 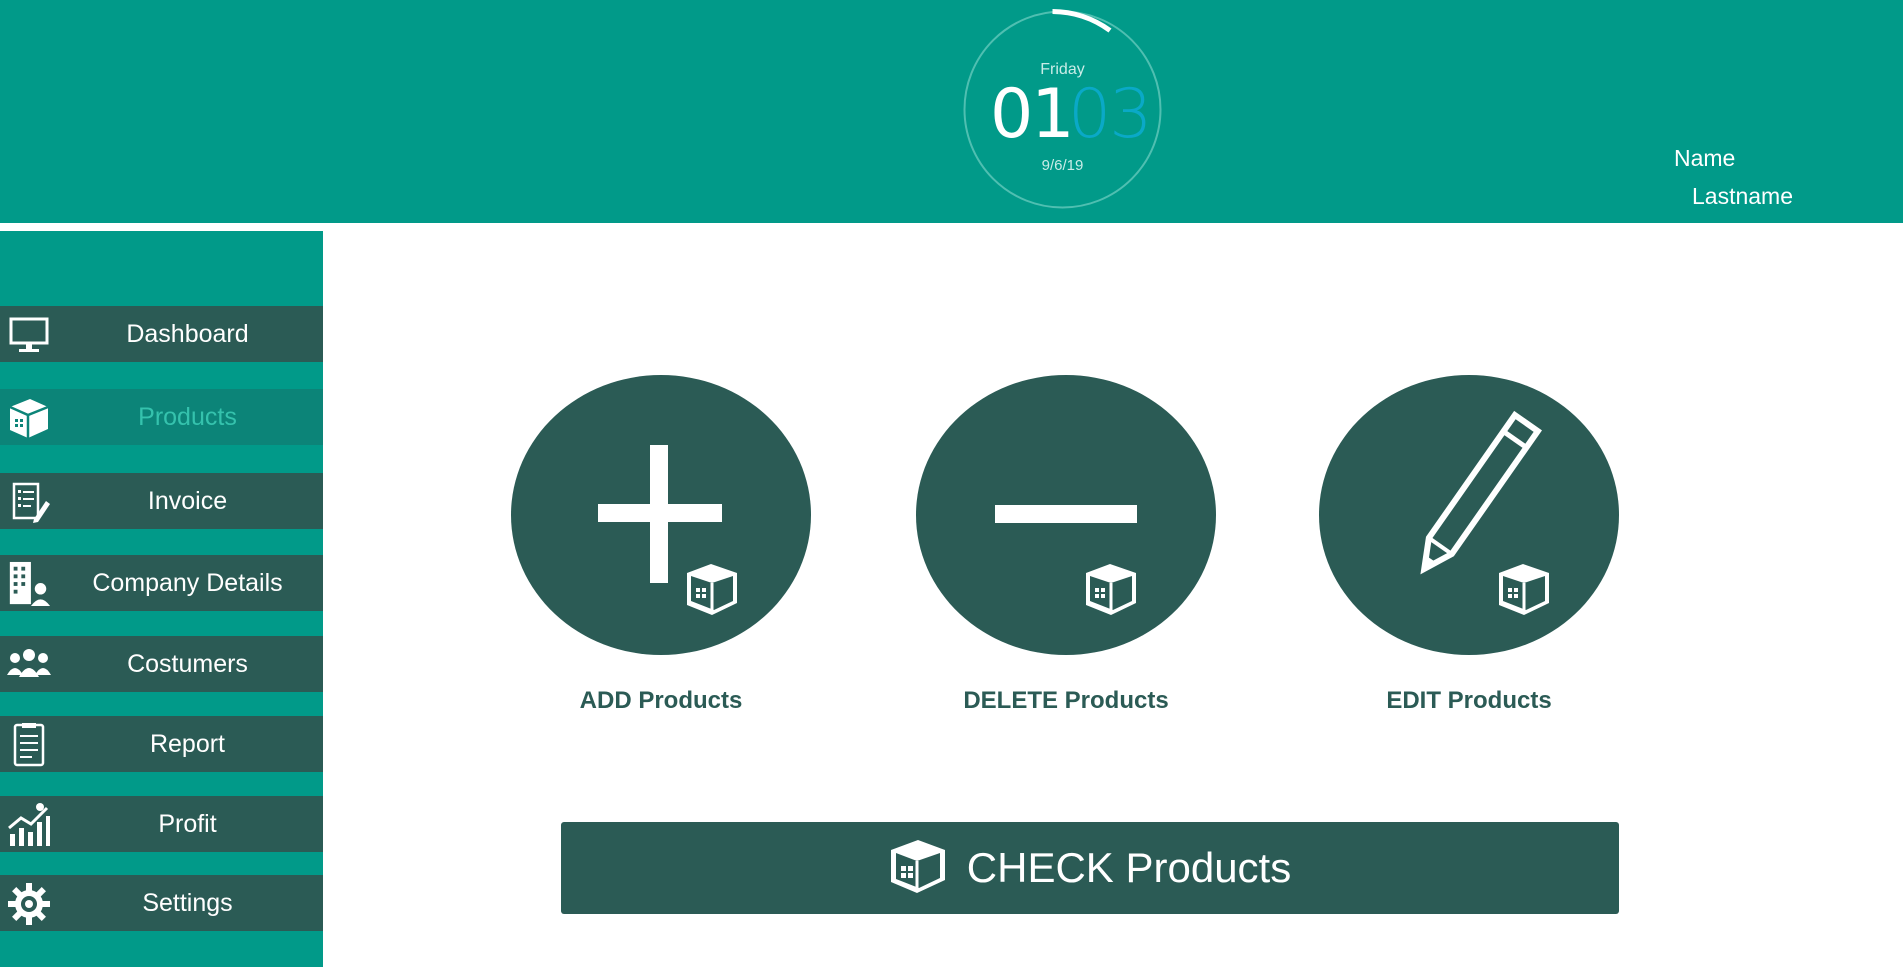 I want to click on gear-icon, so click(x=29, y=904).